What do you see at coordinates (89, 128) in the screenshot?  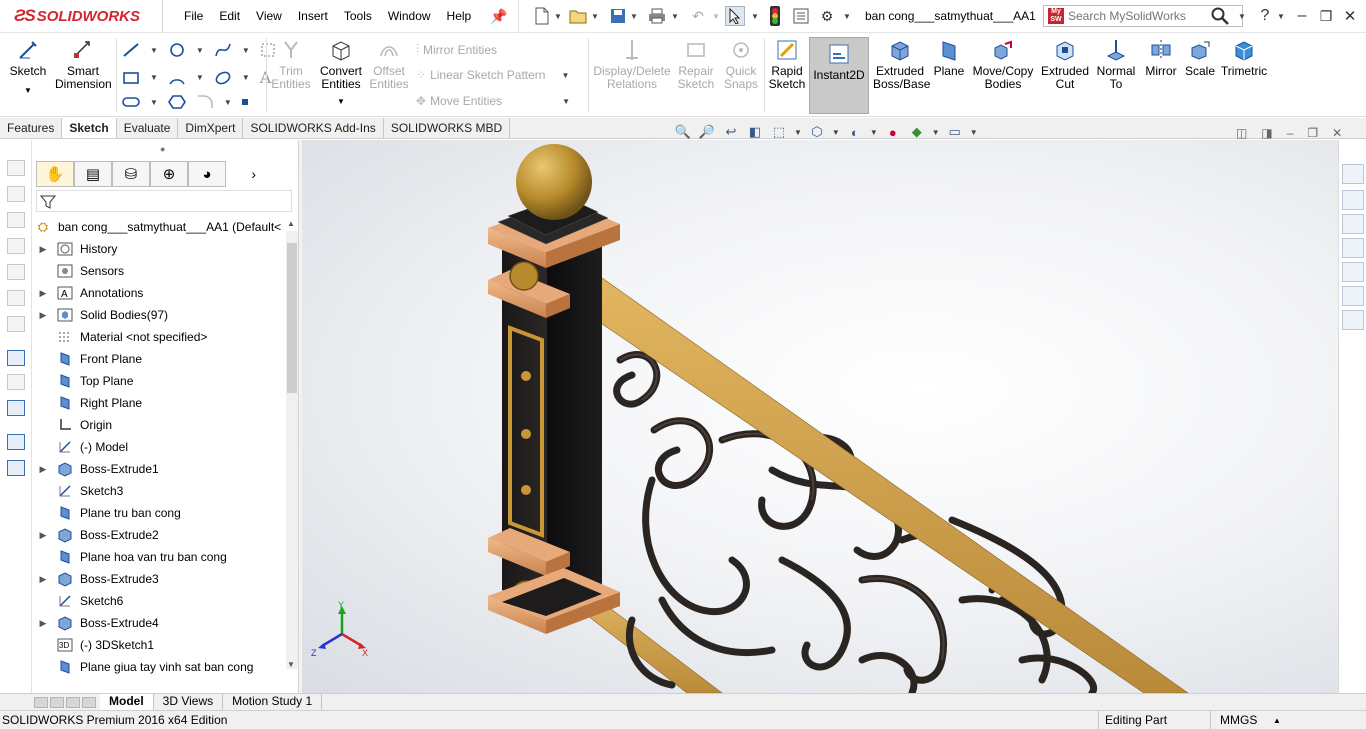 I see `tab-sketch: Sketch` at bounding box center [89, 128].